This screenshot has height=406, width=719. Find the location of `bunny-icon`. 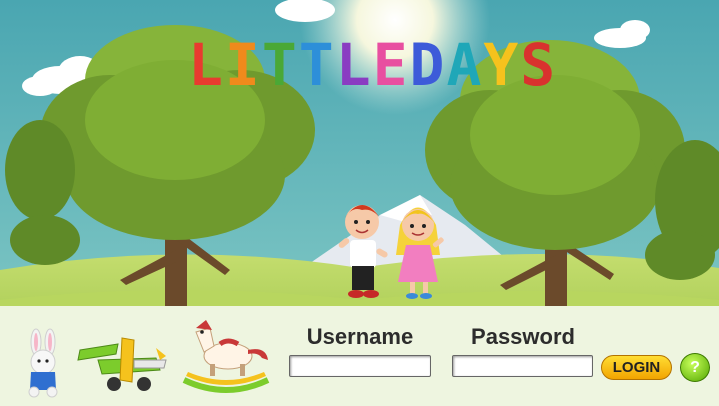

bunny-icon is located at coordinates (43, 363).